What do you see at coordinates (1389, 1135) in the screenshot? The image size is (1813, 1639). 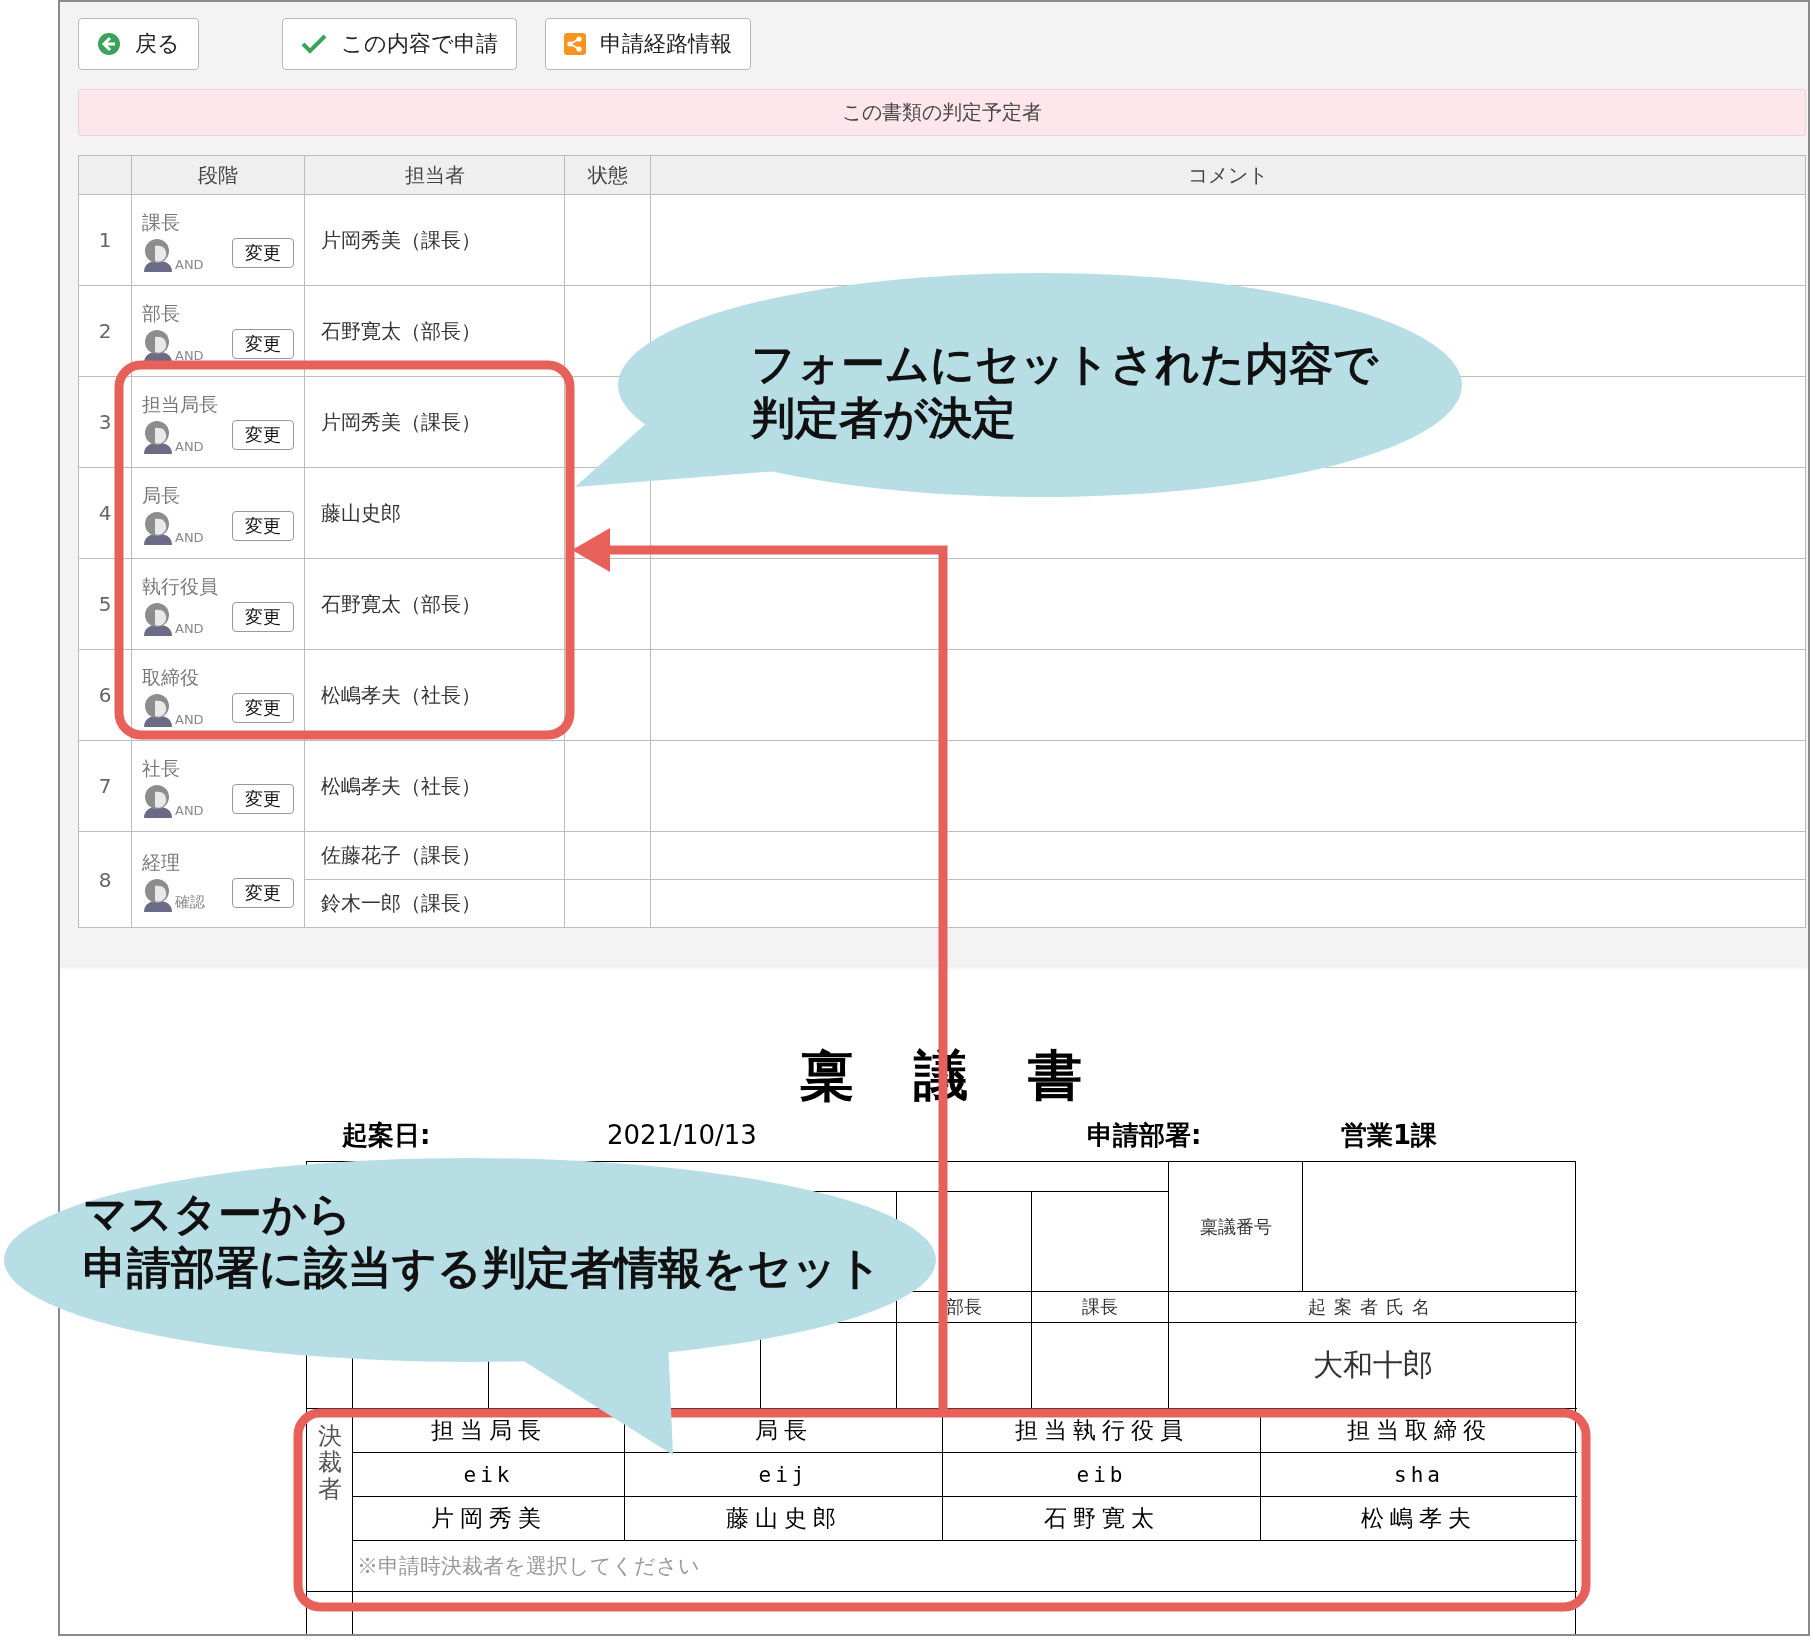 I see `field-value: 営業1課` at bounding box center [1389, 1135].